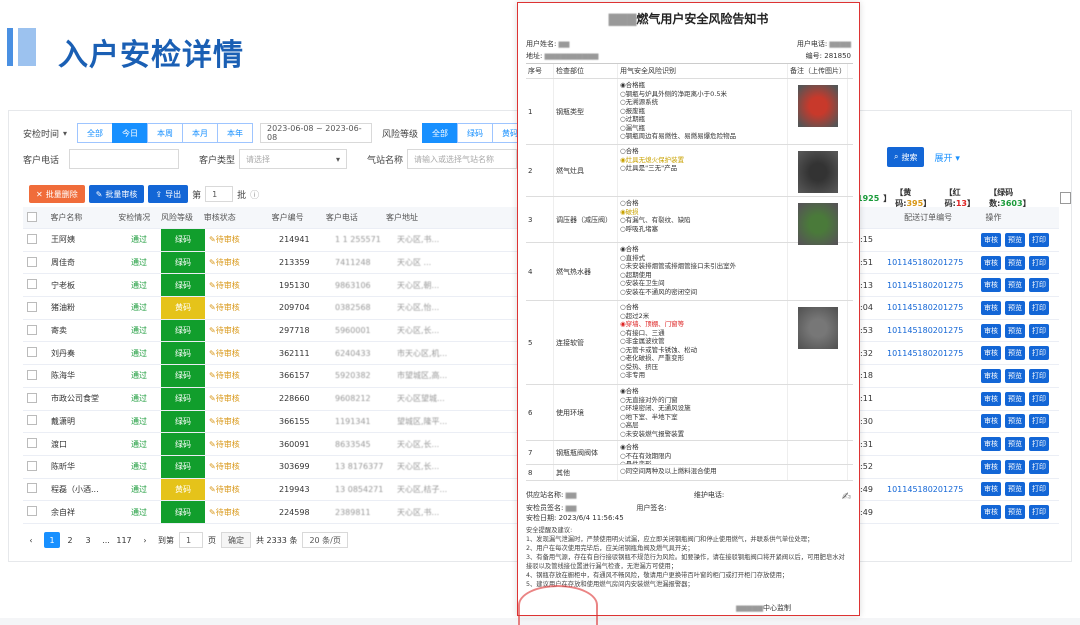 This screenshot has width=1080, height=625. What do you see at coordinates (325, 540) in the screenshot?
I see `page-size-select: 20 条/页` at bounding box center [325, 540].